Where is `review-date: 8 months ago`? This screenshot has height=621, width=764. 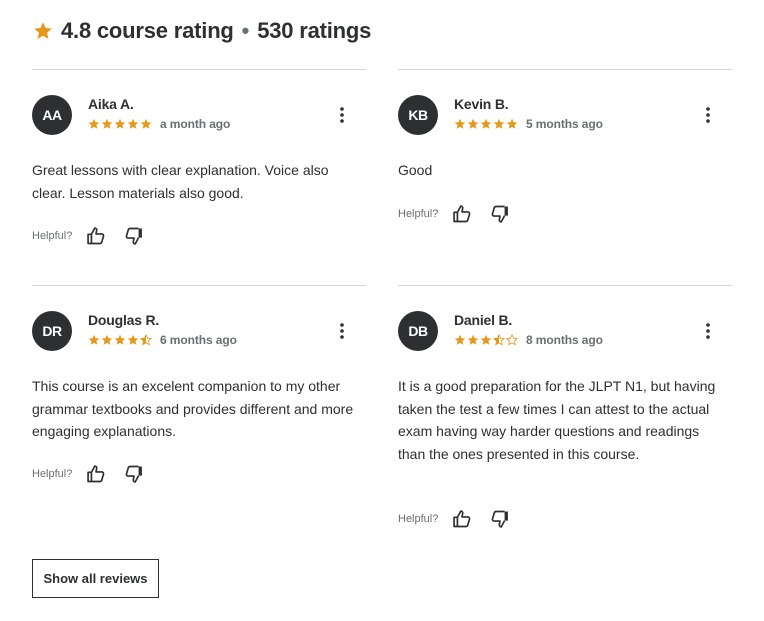 review-date: 8 months ago is located at coordinates (564, 340).